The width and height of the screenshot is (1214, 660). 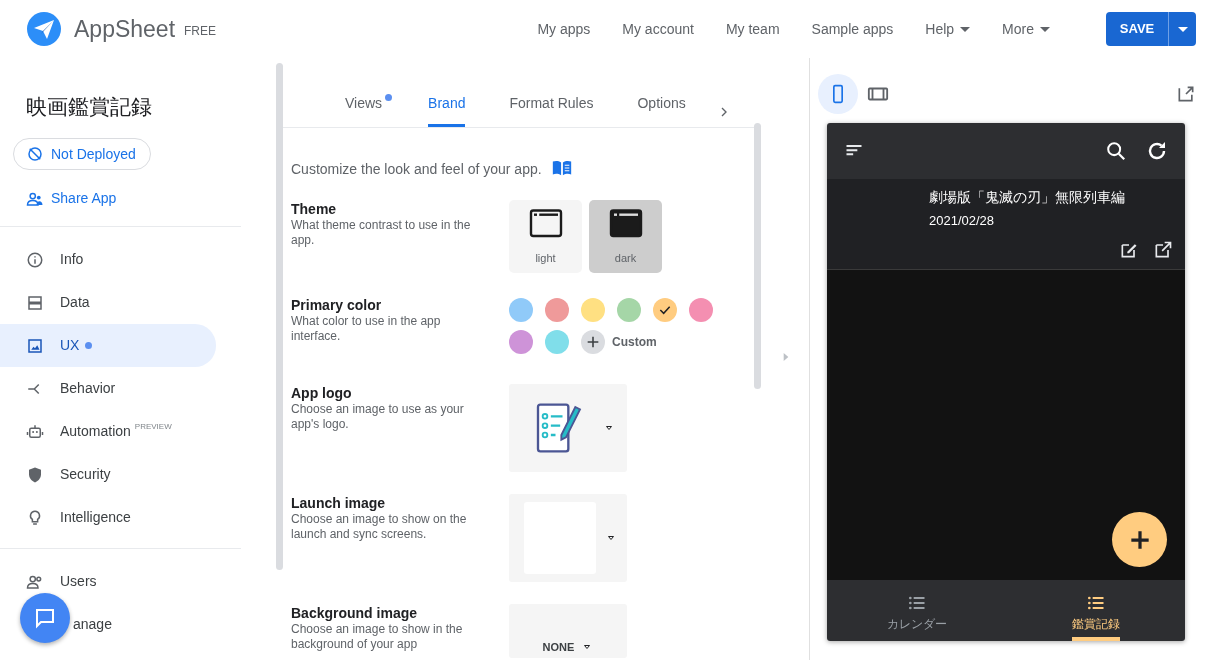 I want to click on plus-icon, so click(x=593, y=342).